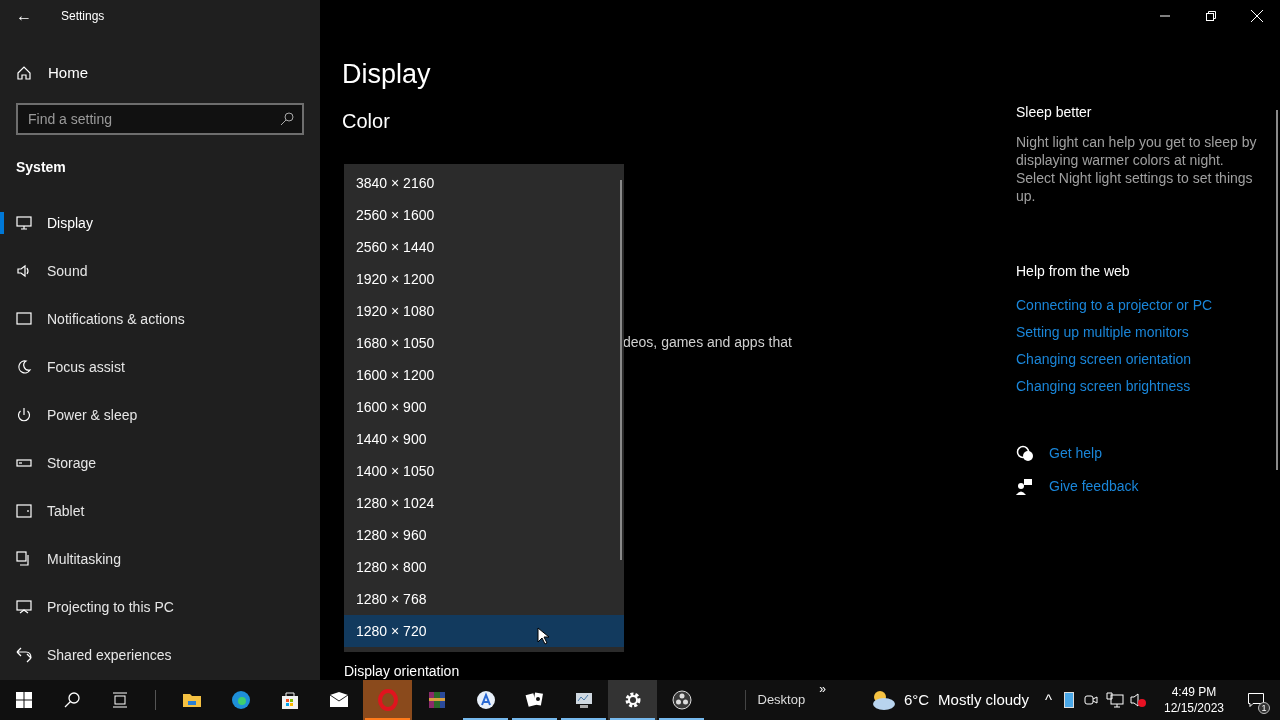  What do you see at coordinates (1148, 386) in the screenshot?
I see `help-link: Changing screen brightness` at bounding box center [1148, 386].